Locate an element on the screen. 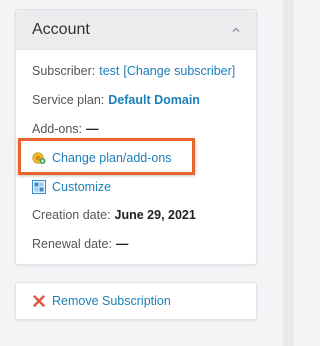 This screenshot has width=320, height=346. renewal-date-value: — is located at coordinates (122, 244).